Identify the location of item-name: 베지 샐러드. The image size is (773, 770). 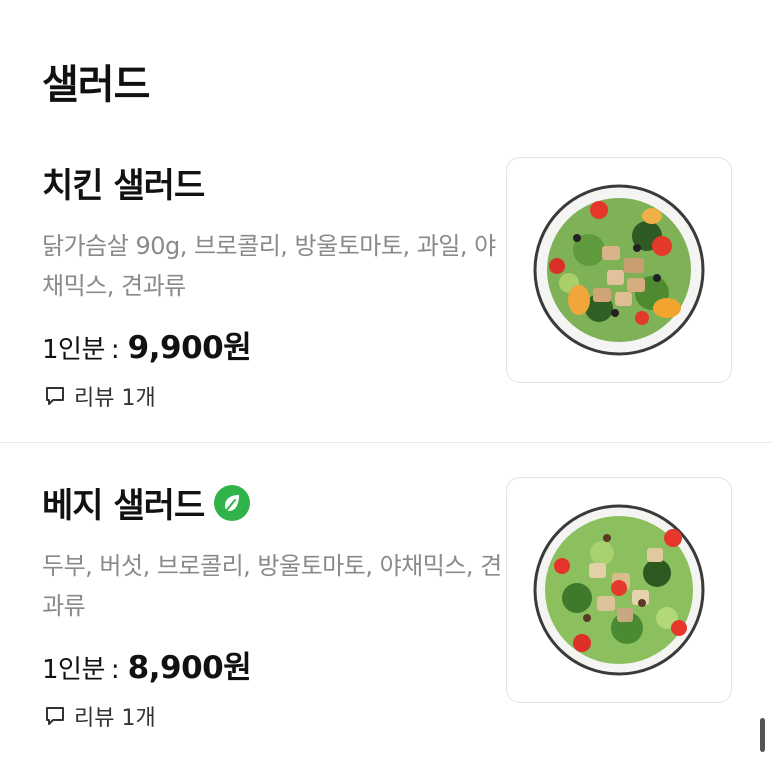
(146, 502).